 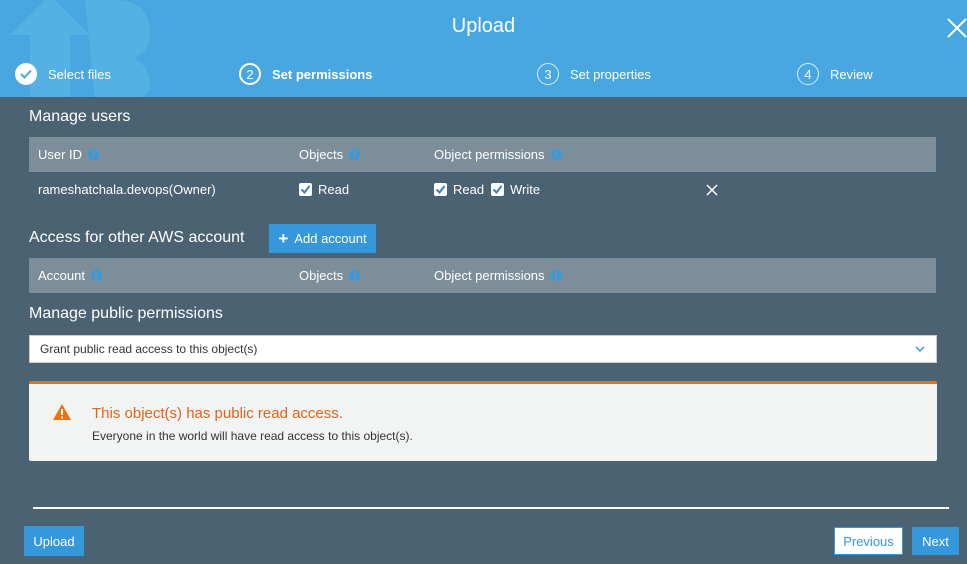 I want to click on step-number: 2, so click(x=250, y=74).